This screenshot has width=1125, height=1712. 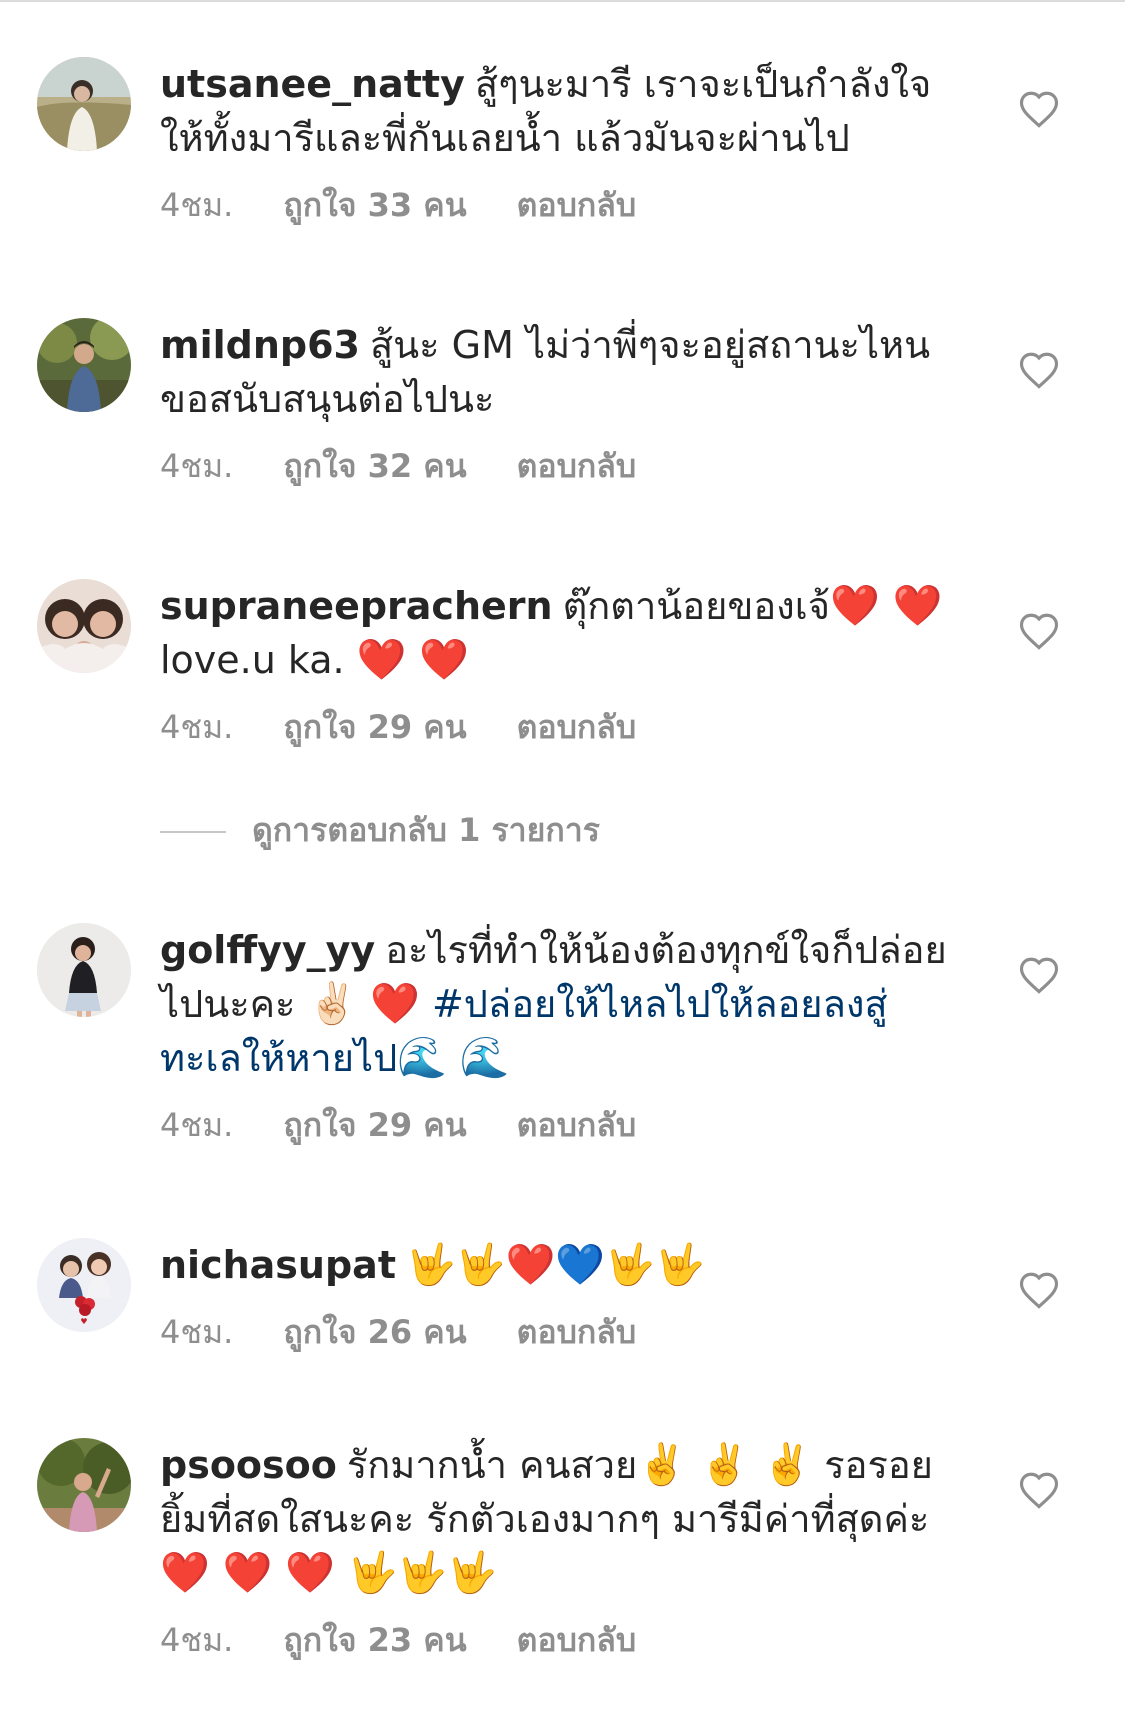 What do you see at coordinates (328, 1573) in the screenshot?
I see `comment-emoji: ❤️ ❤️ ❤️ 🤟🤟🤟` at bounding box center [328, 1573].